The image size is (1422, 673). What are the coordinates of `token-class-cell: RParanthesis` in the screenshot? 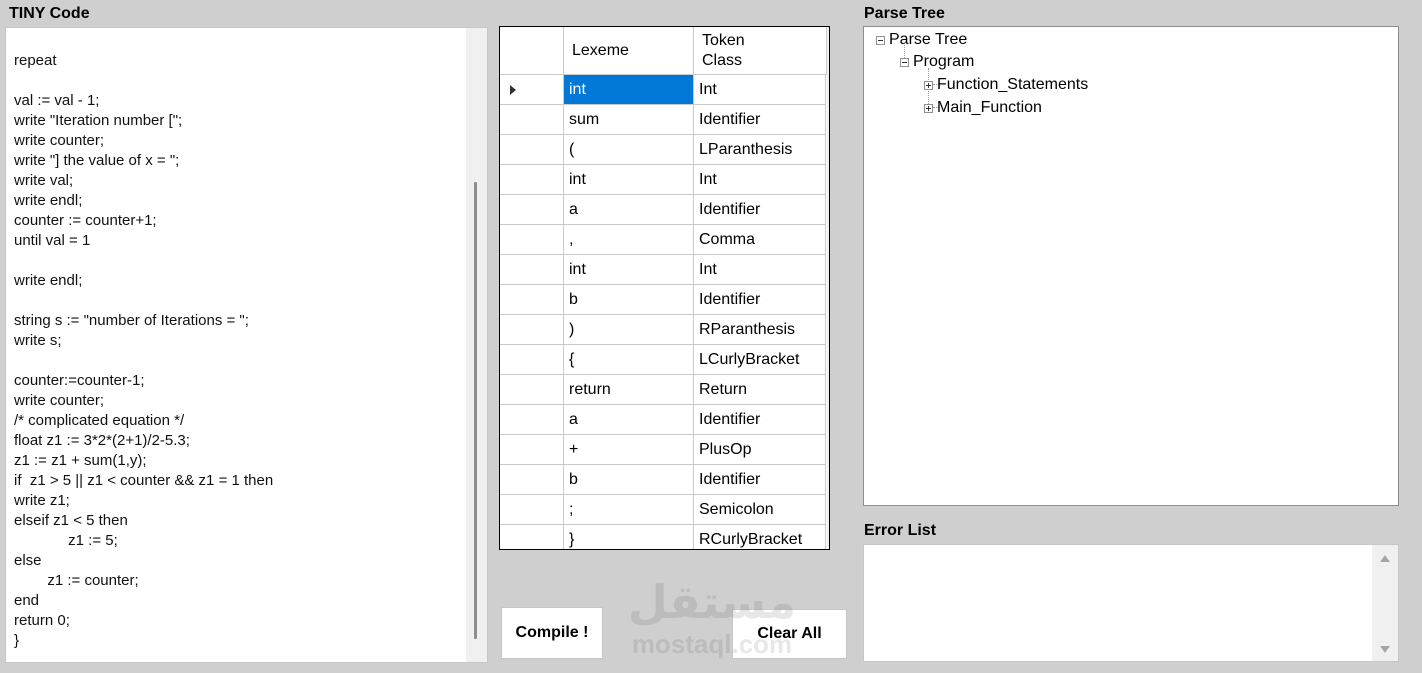 It's located at (760, 330).